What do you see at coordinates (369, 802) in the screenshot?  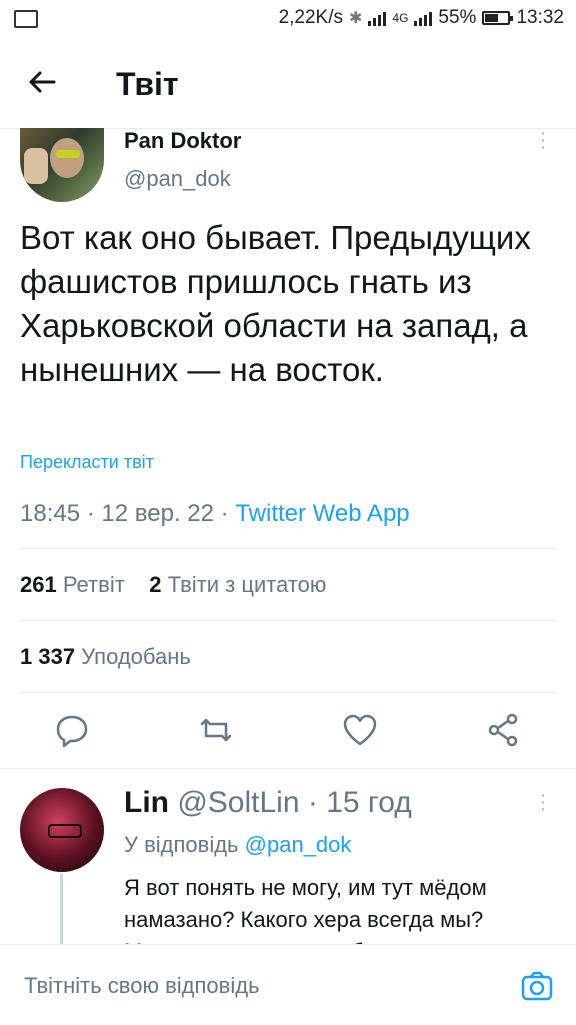 I see `reply-time: 15 год` at bounding box center [369, 802].